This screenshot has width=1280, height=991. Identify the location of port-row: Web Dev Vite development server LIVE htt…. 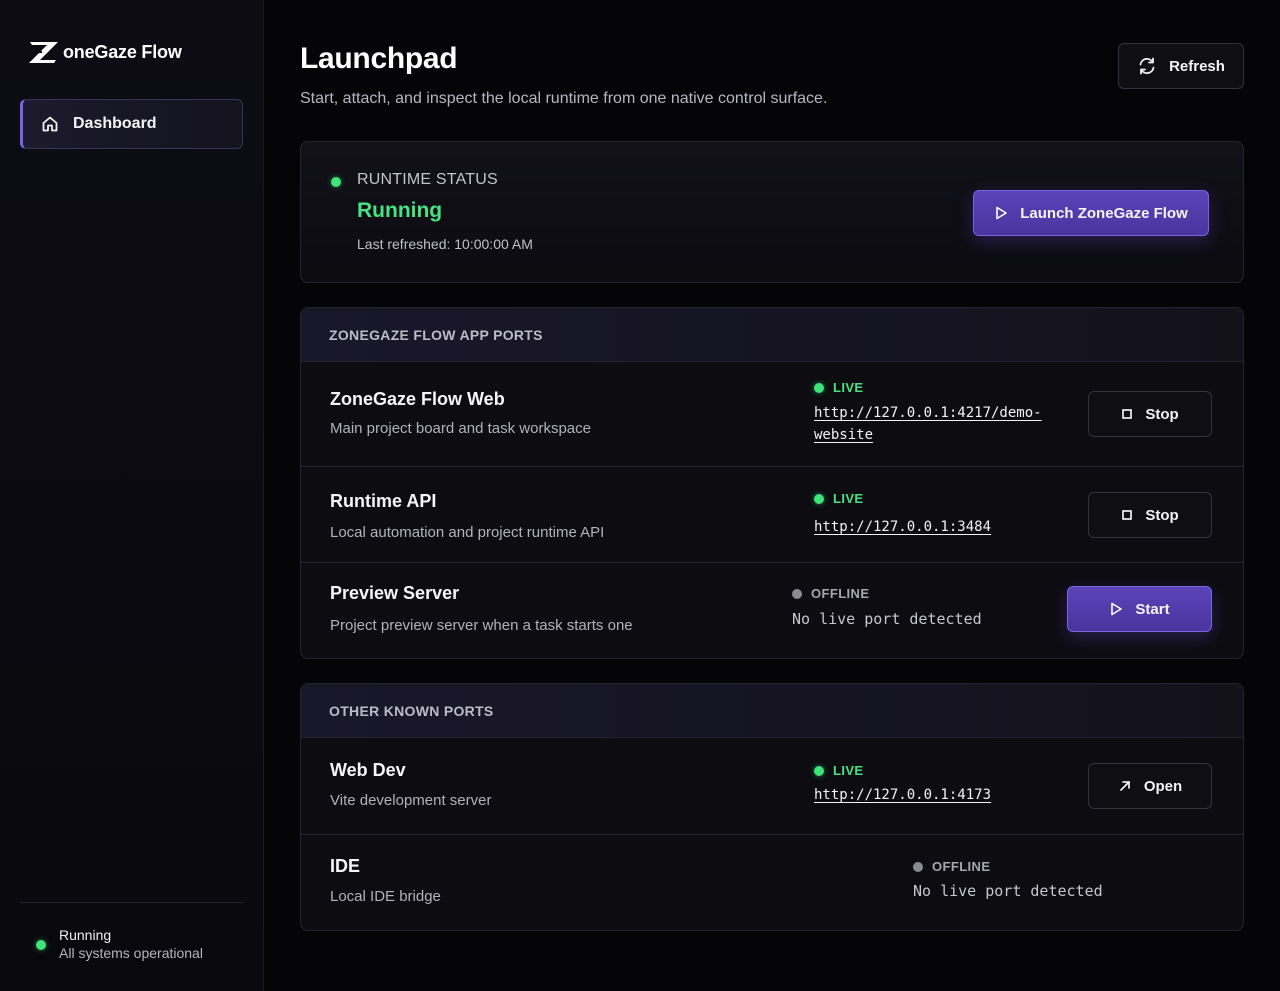
(772, 786).